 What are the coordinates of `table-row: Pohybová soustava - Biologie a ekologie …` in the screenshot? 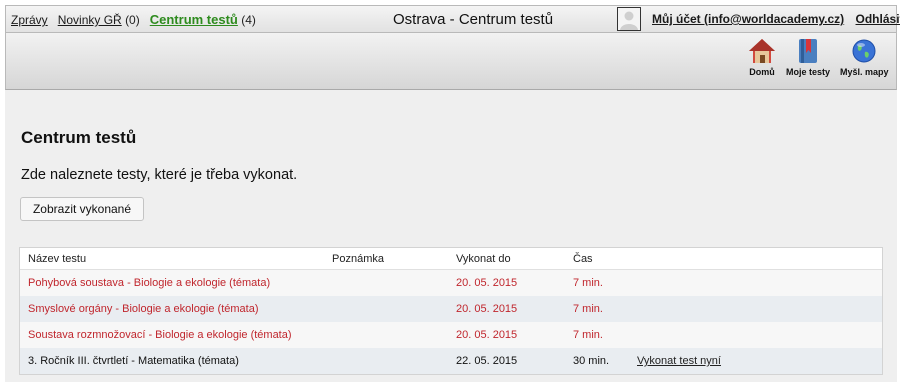 It's located at (451, 283).